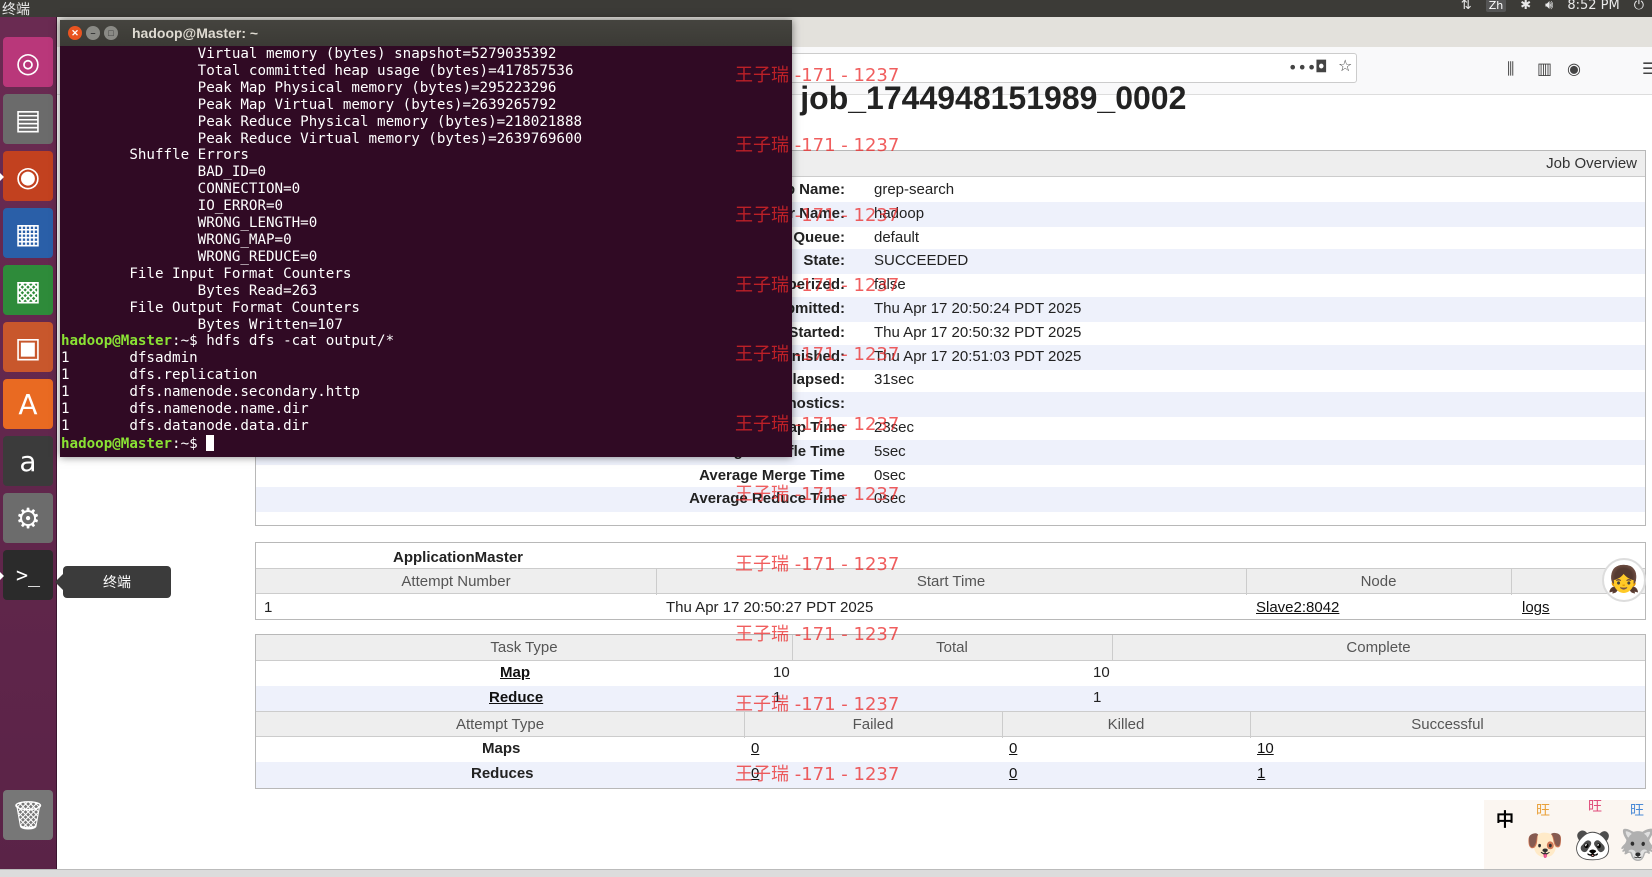 Image resolution: width=1652 pixels, height=877 pixels. What do you see at coordinates (189, 223) in the screenshot?
I see `terminal-line: WRONG_LENGTH=0` at bounding box center [189, 223].